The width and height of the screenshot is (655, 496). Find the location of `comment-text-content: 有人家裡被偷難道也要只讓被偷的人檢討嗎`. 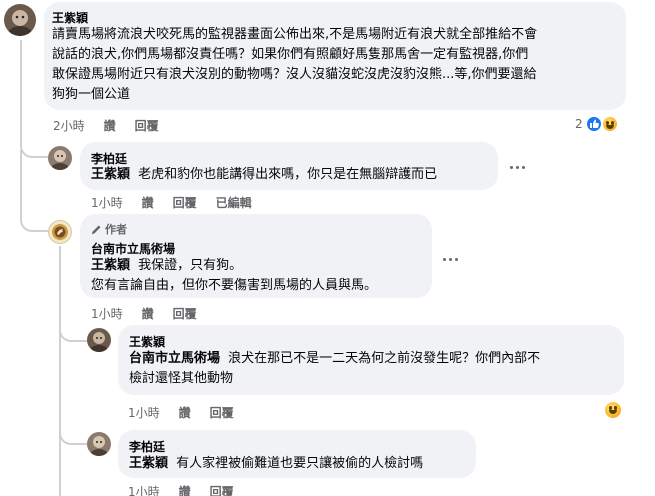

comment-text-content: 有人家裡被偷難道也要只讓被偷的人檢討嗎 is located at coordinates (300, 463).